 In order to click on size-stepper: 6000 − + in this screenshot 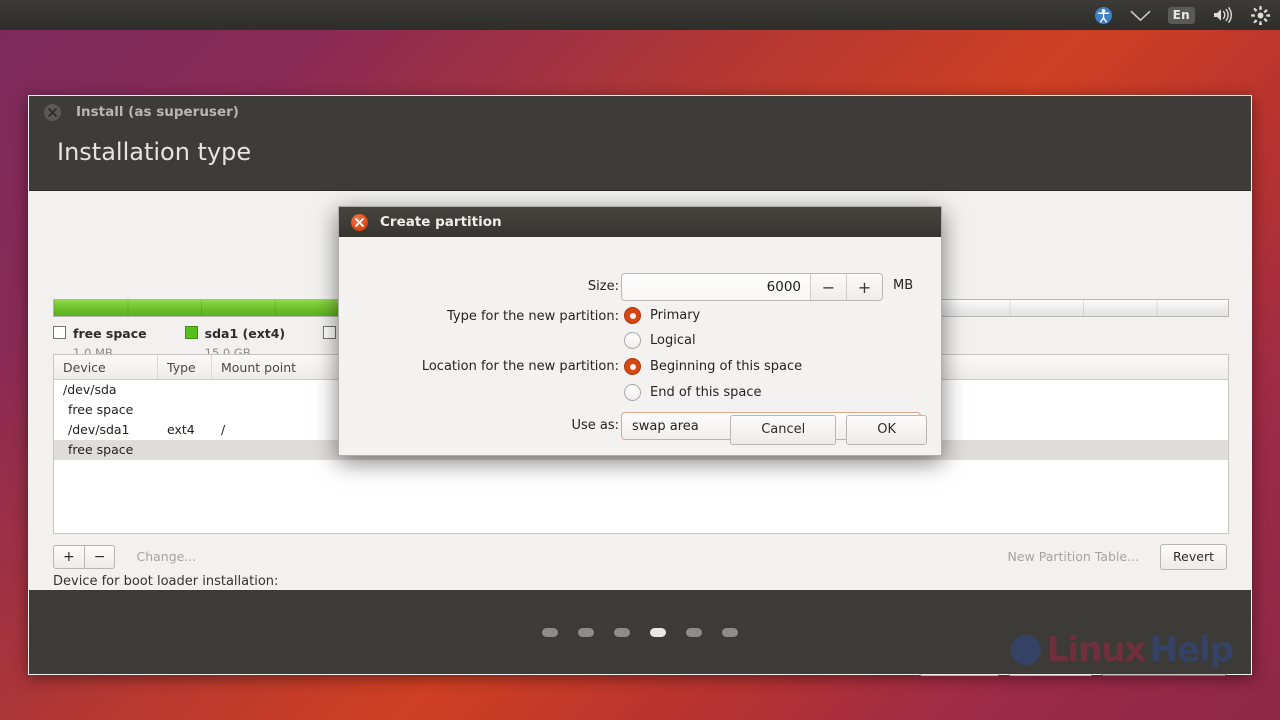, I will do `click(752, 287)`.